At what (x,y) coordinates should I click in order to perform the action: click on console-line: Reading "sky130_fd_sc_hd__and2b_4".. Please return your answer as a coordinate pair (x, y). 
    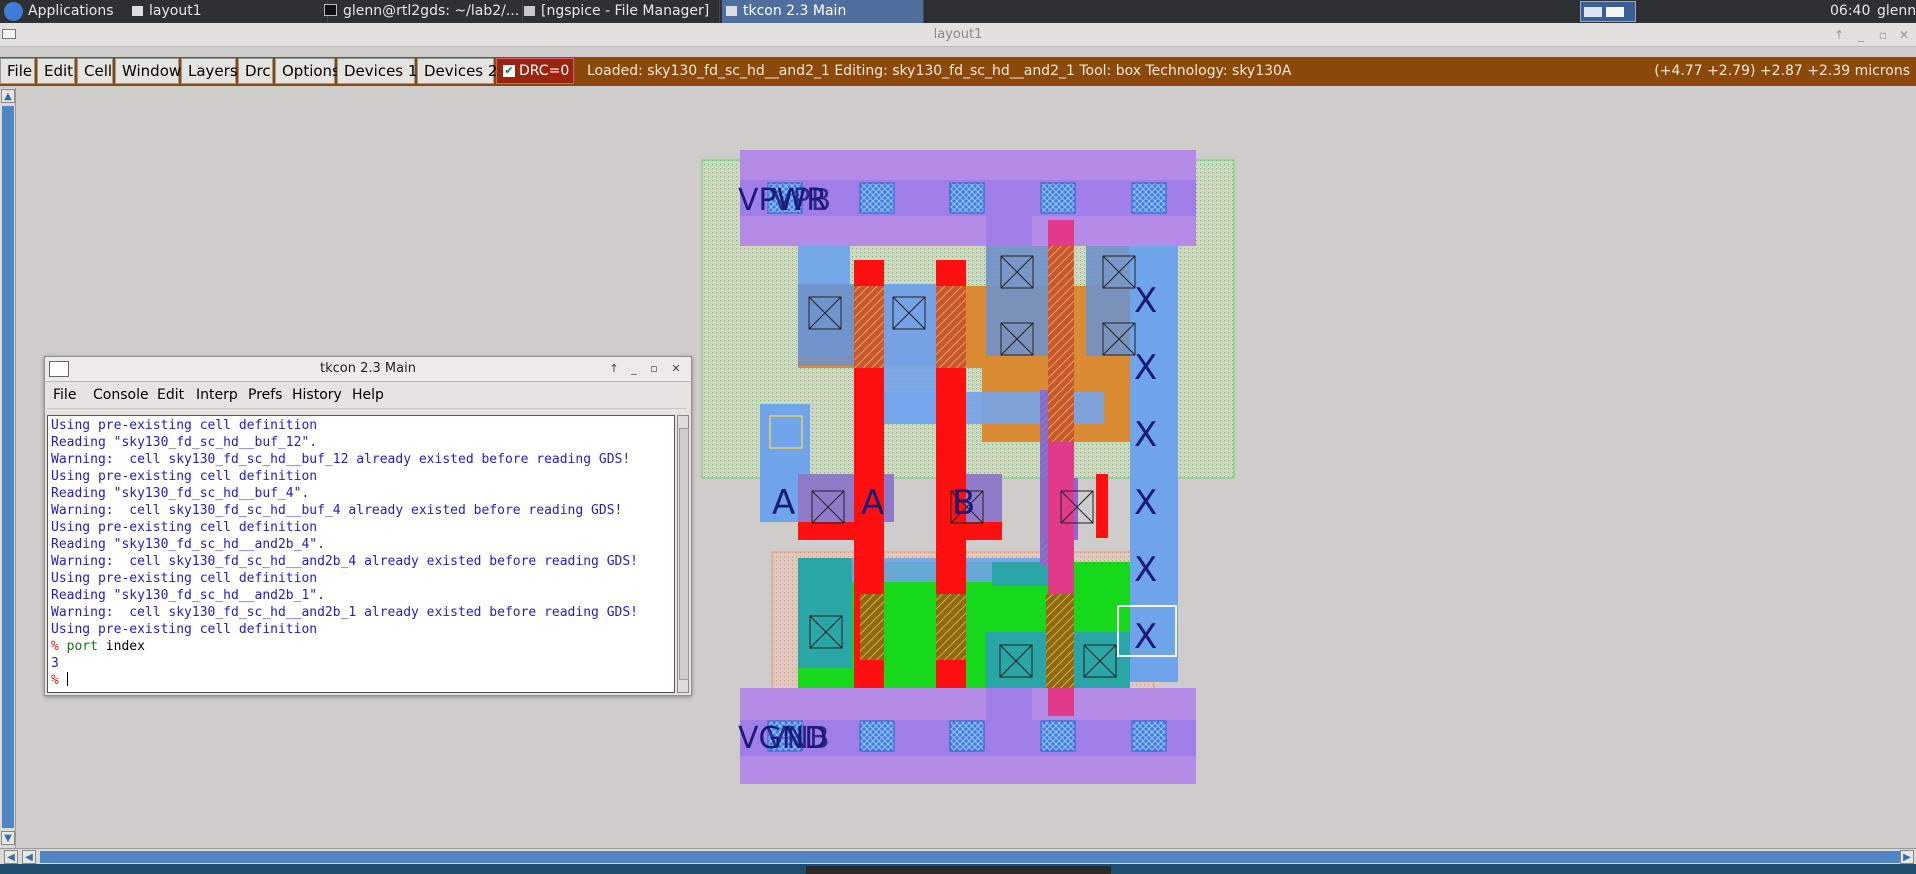
    Looking at the image, I should click on (188, 544).